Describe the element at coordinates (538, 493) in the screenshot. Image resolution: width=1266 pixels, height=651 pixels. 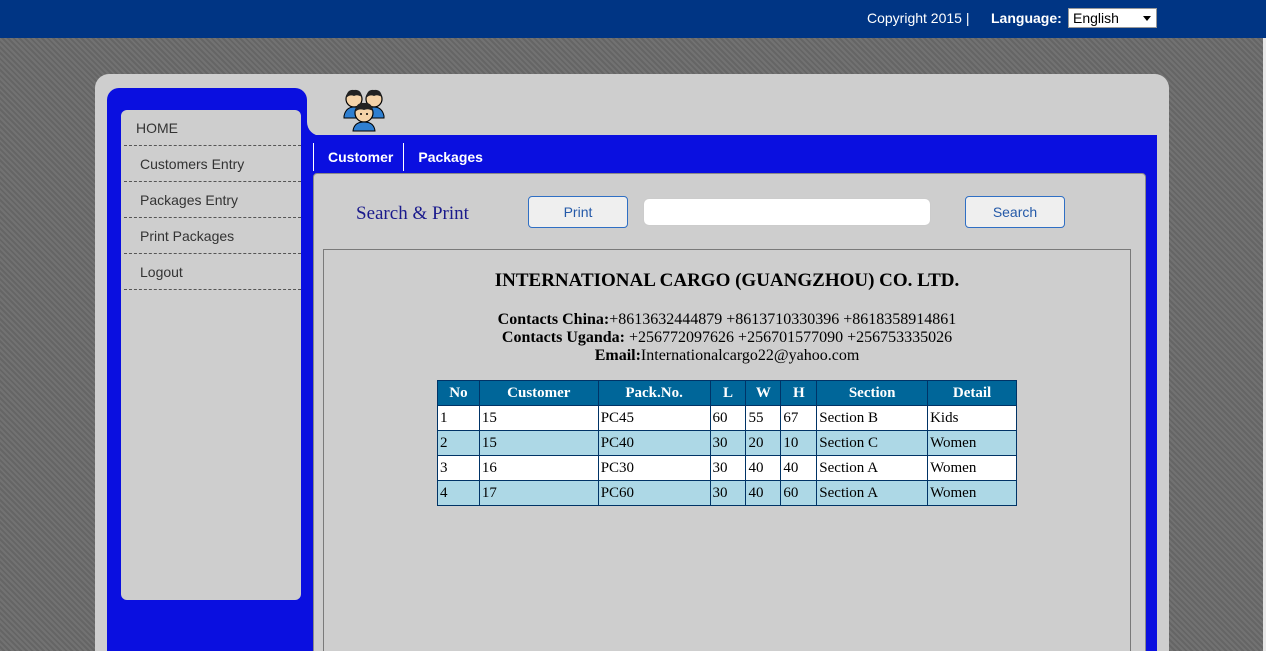
I see `table-cell: 17` at that location.